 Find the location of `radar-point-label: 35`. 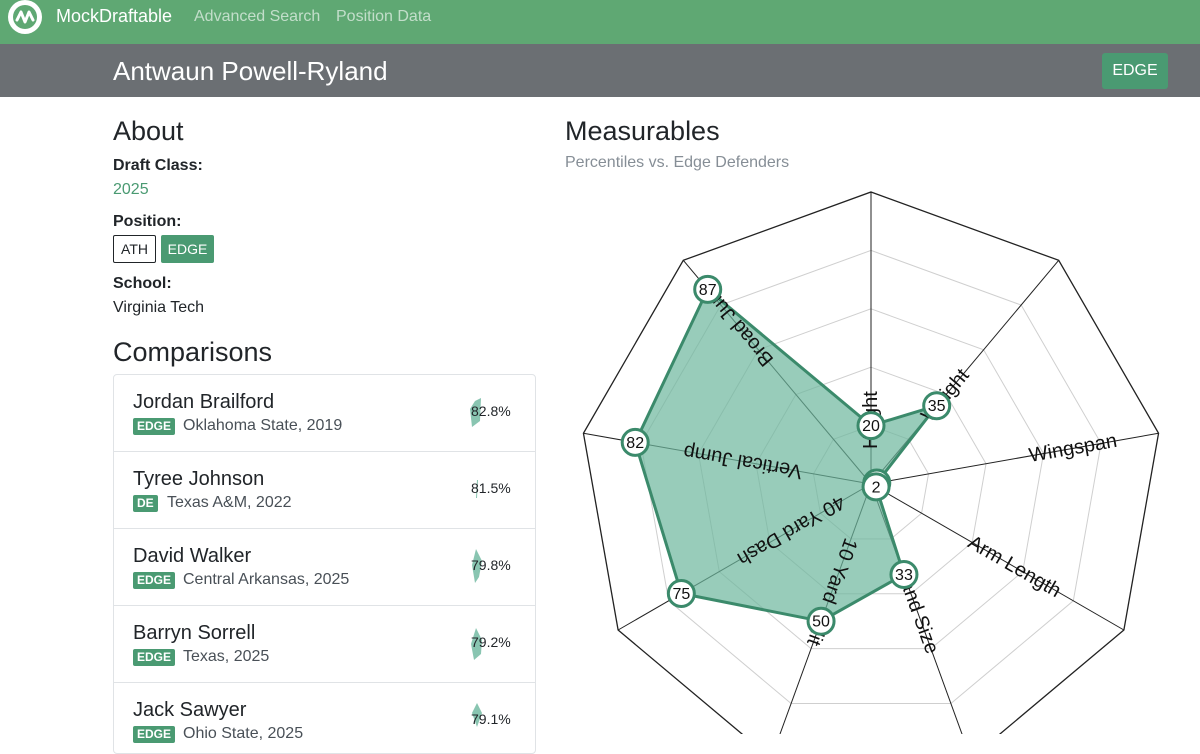

radar-point-label: 35 is located at coordinates (937, 406).